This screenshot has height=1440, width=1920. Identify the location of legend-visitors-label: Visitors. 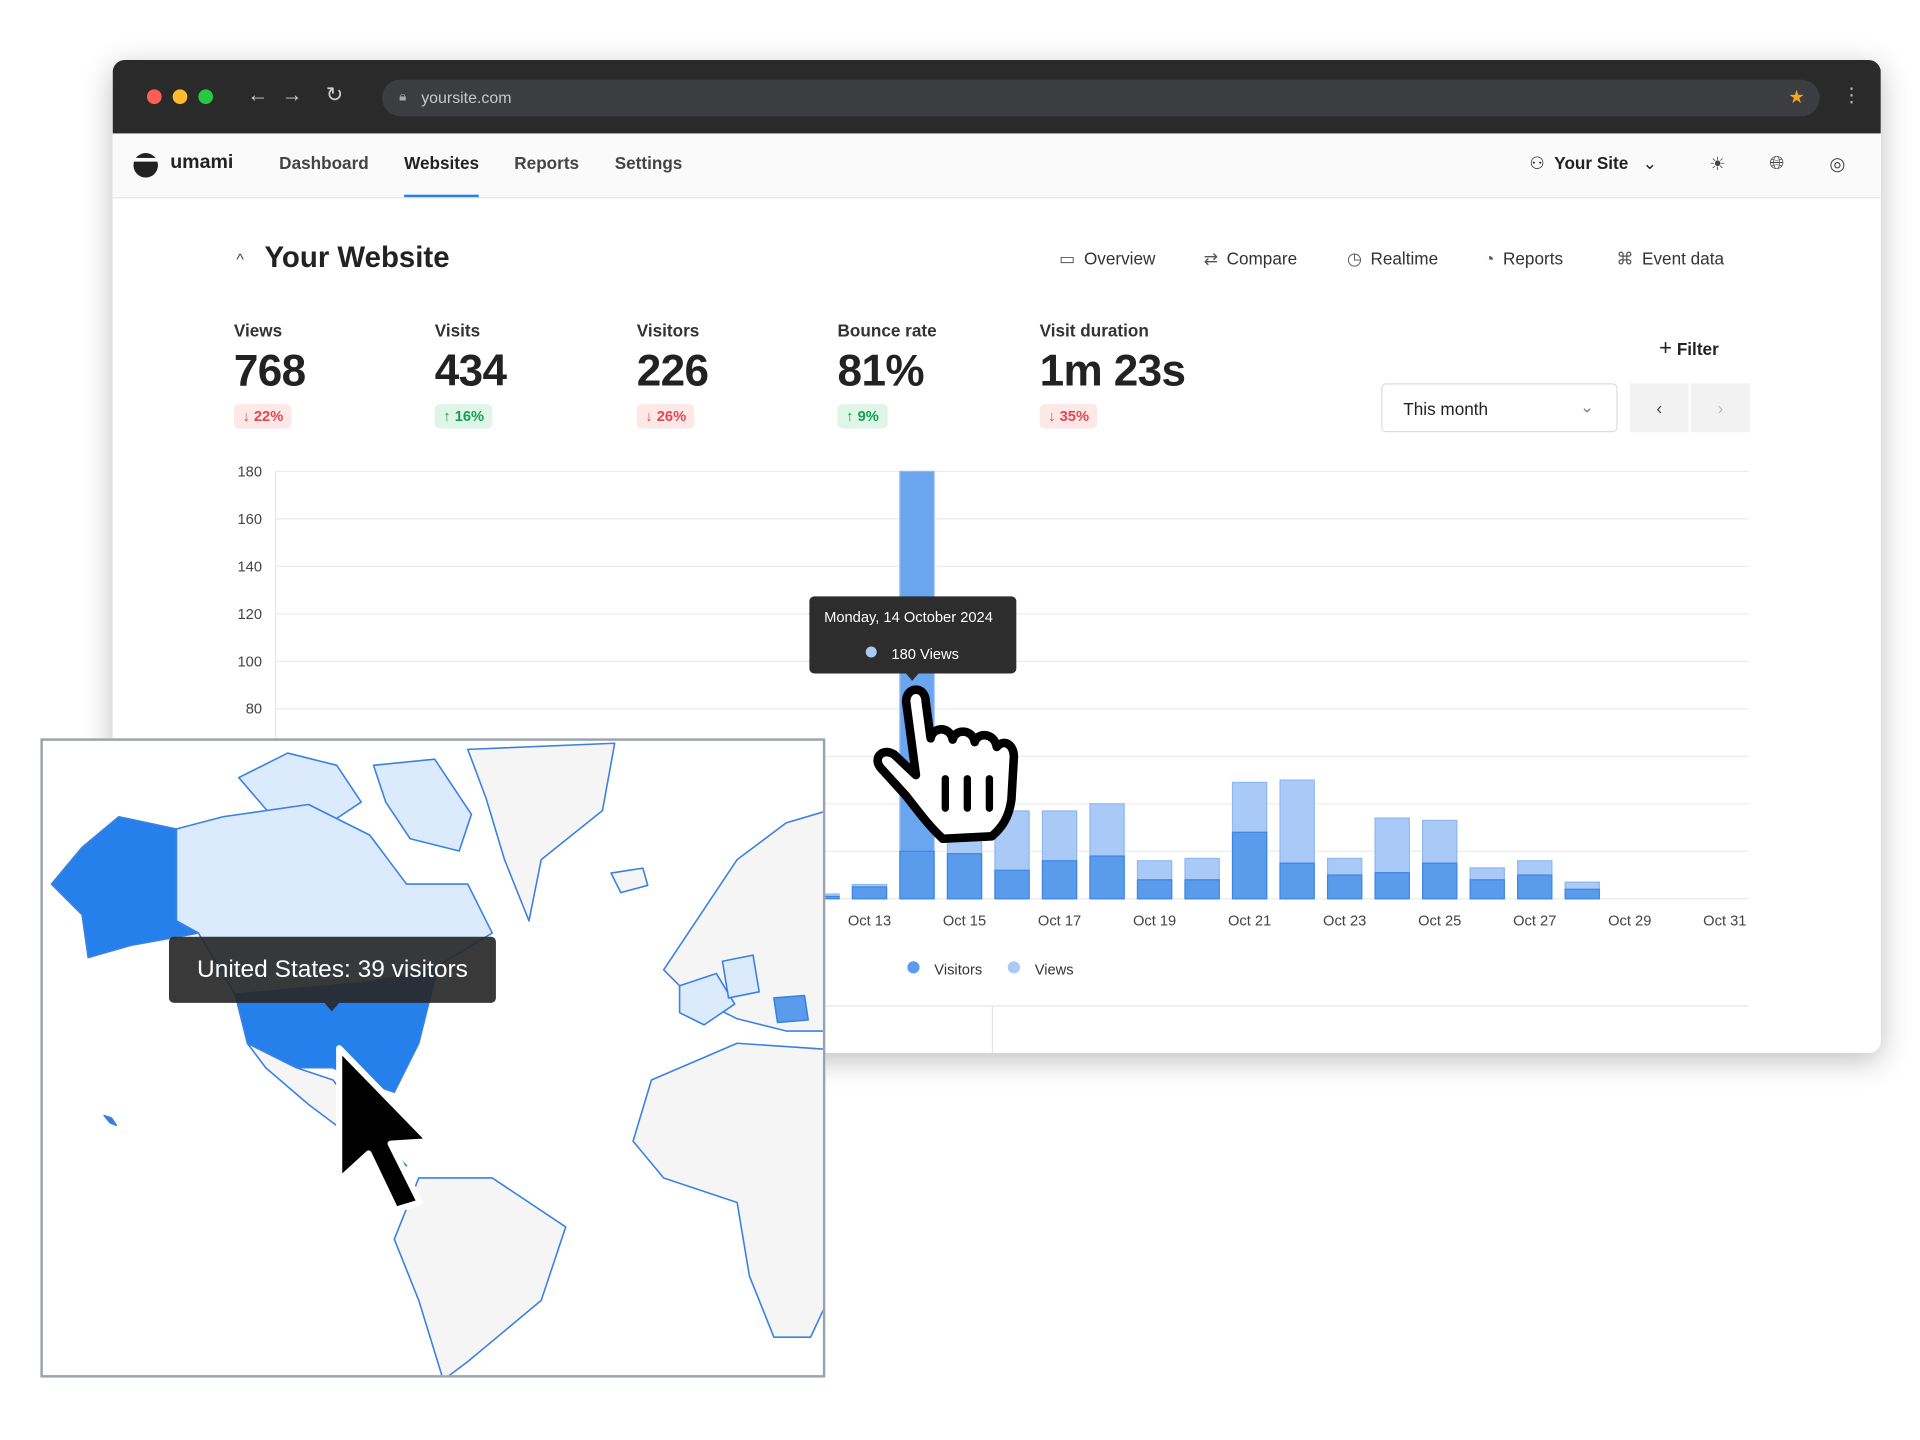
(958, 969).